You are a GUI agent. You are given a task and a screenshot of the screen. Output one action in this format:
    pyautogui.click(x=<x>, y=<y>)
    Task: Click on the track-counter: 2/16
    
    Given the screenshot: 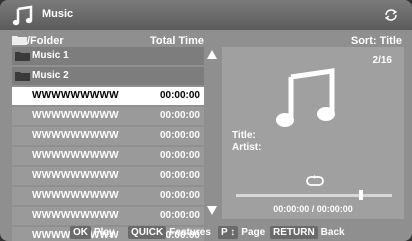 What is the action you would take?
    pyautogui.click(x=382, y=60)
    